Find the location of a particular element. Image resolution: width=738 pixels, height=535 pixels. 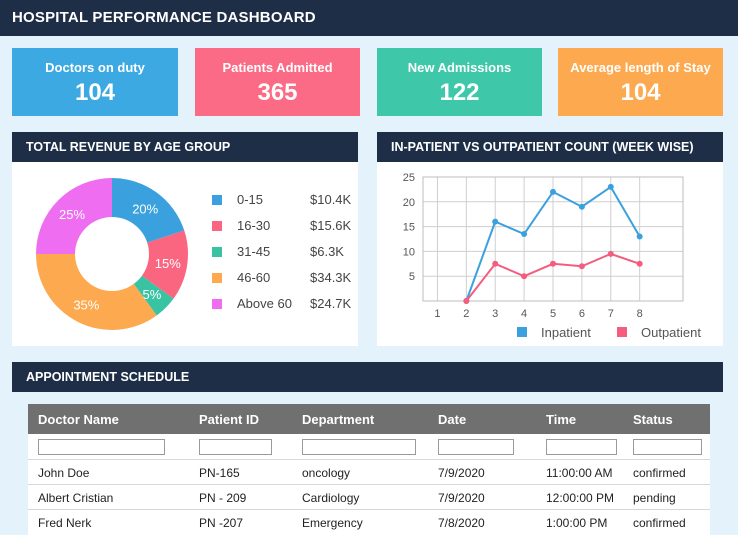

filter-input-date is located at coordinates (476, 447).